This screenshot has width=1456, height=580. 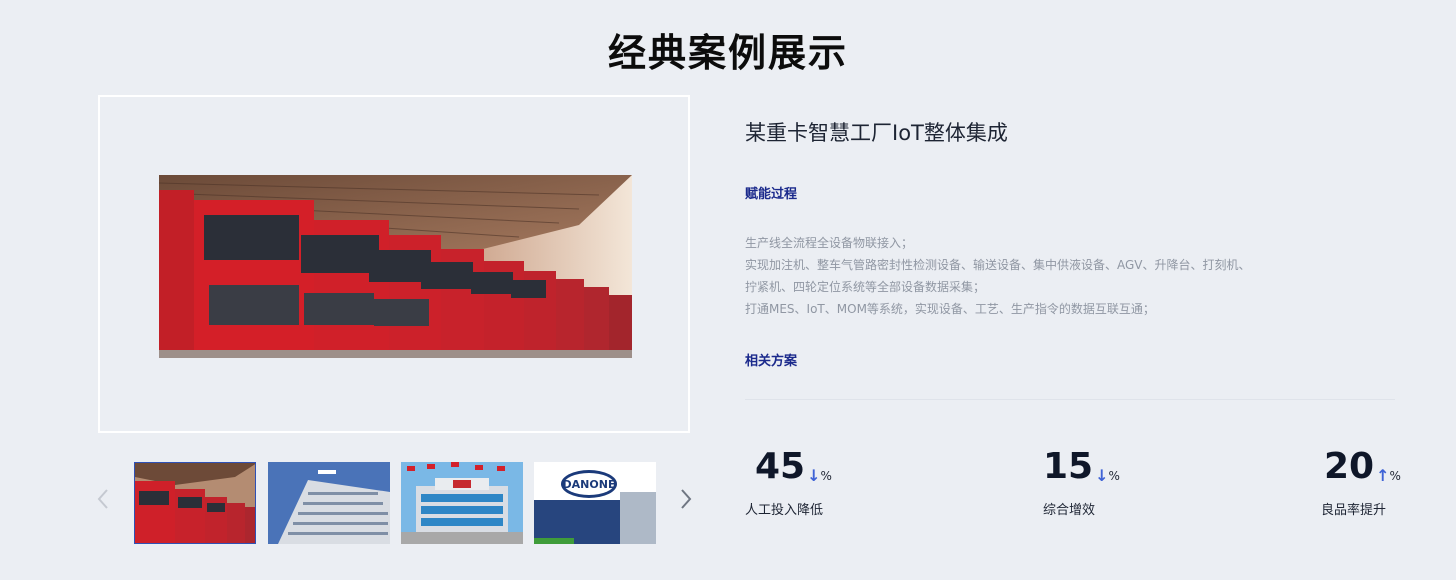 I want to click on stat-efficiency: 15 ↓ % 综合增效, so click(x=1081, y=481).